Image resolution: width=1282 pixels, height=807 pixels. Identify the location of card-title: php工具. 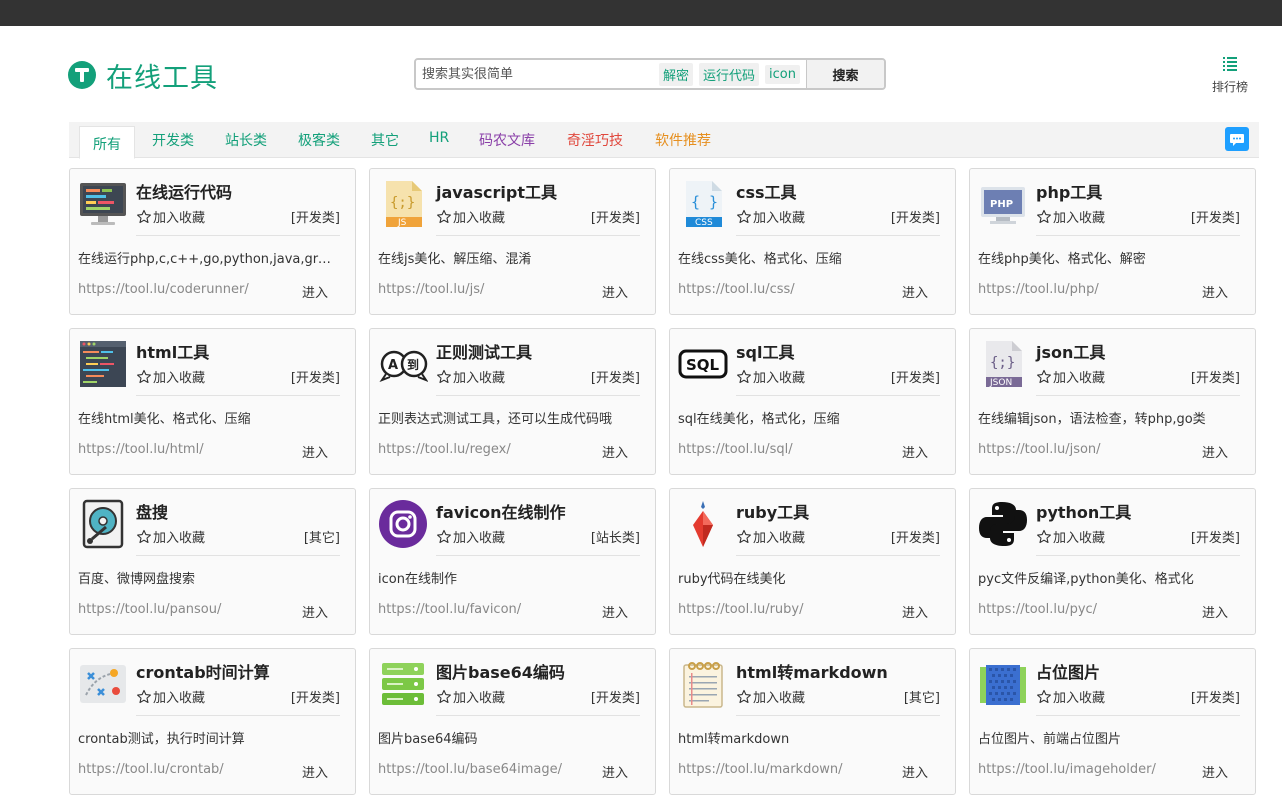
(1069, 191).